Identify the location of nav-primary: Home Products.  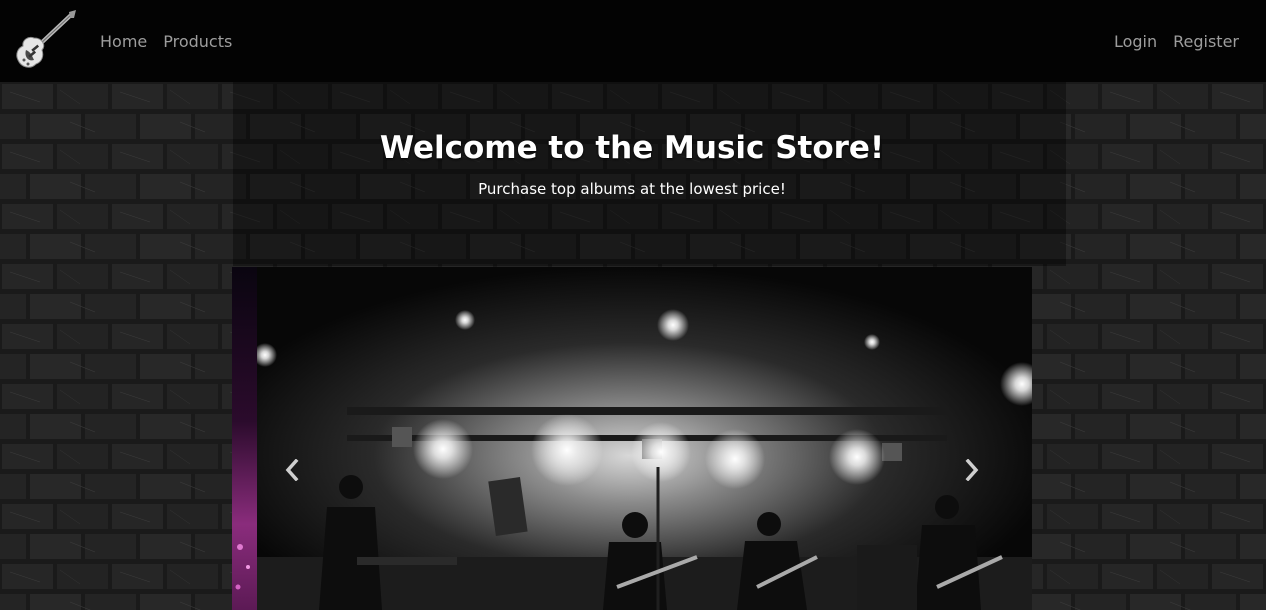
(166, 42).